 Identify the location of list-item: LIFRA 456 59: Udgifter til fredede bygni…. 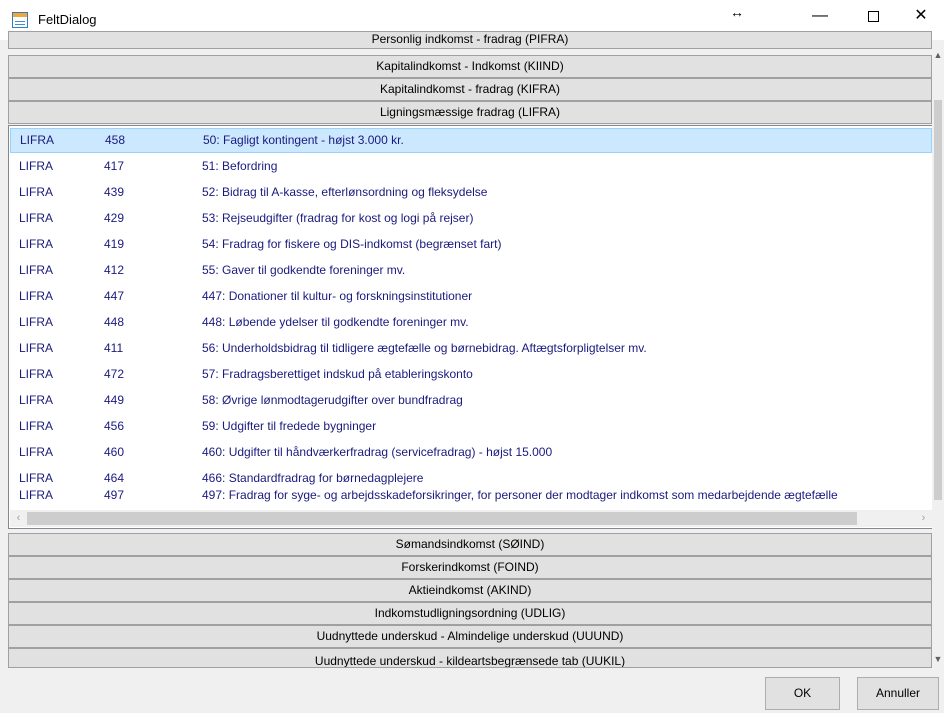
(471, 426).